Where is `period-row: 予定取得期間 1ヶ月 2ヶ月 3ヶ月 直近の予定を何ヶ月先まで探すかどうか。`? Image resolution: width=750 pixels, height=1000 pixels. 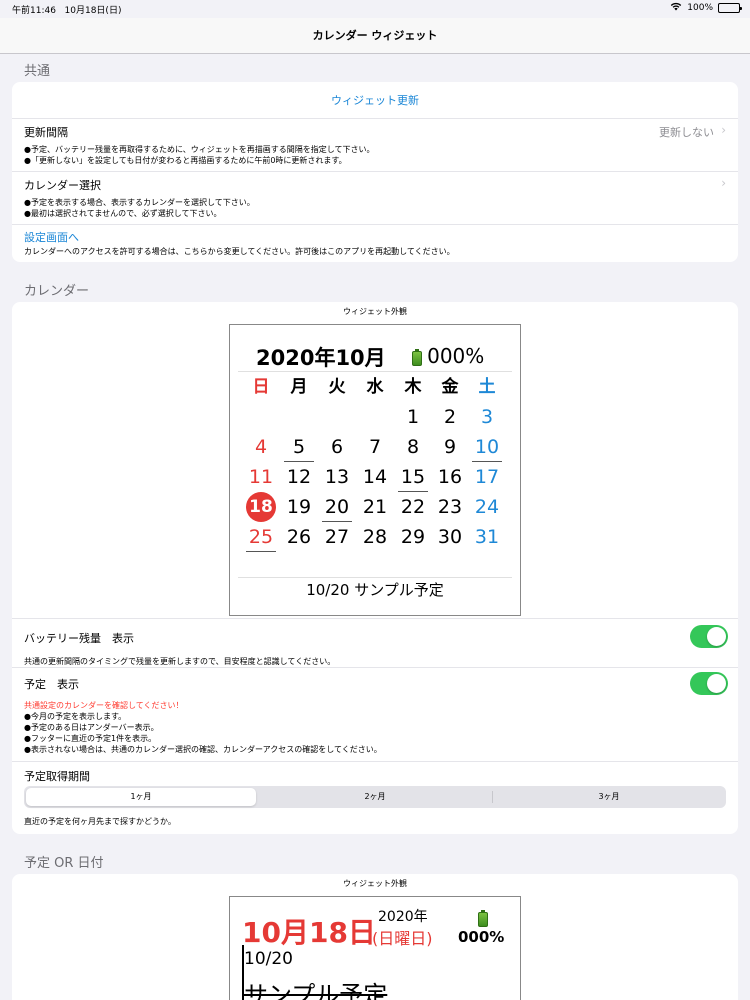 period-row: 予定取得期間 1ヶ月 2ヶ月 3ヶ月 直近の予定を何ヶ月先まで探すかどうか。 is located at coordinates (375, 798).